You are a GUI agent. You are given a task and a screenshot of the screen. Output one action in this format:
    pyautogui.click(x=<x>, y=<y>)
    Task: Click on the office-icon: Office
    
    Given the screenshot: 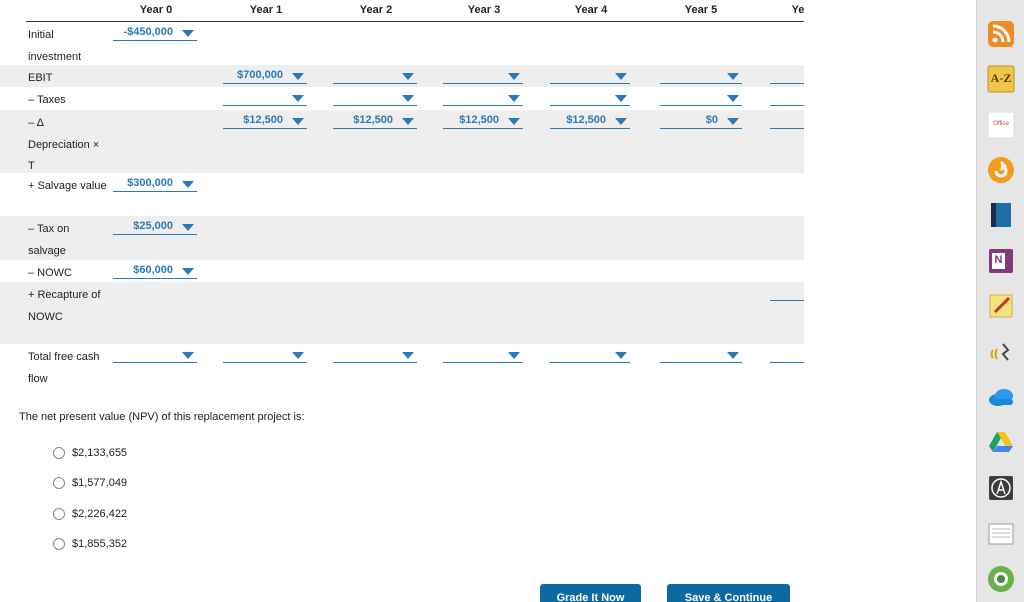 What is the action you would take?
    pyautogui.click(x=1001, y=125)
    